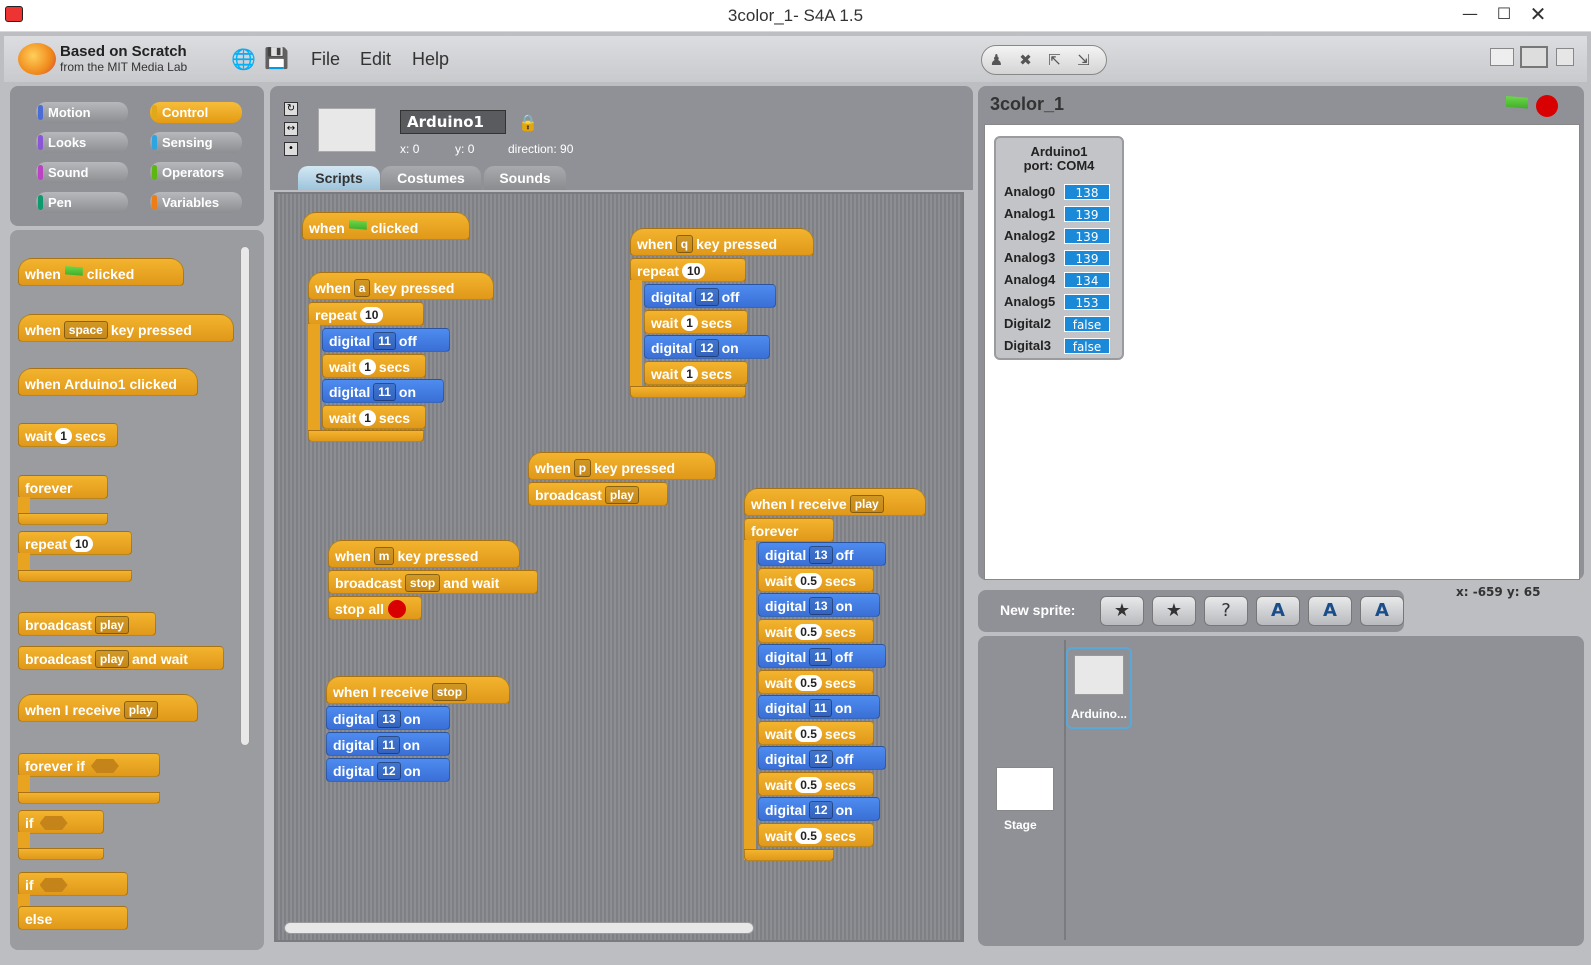  Describe the element at coordinates (68, 435) in the screenshot. I see `palette-wait-secs: wait 1 secs` at that location.